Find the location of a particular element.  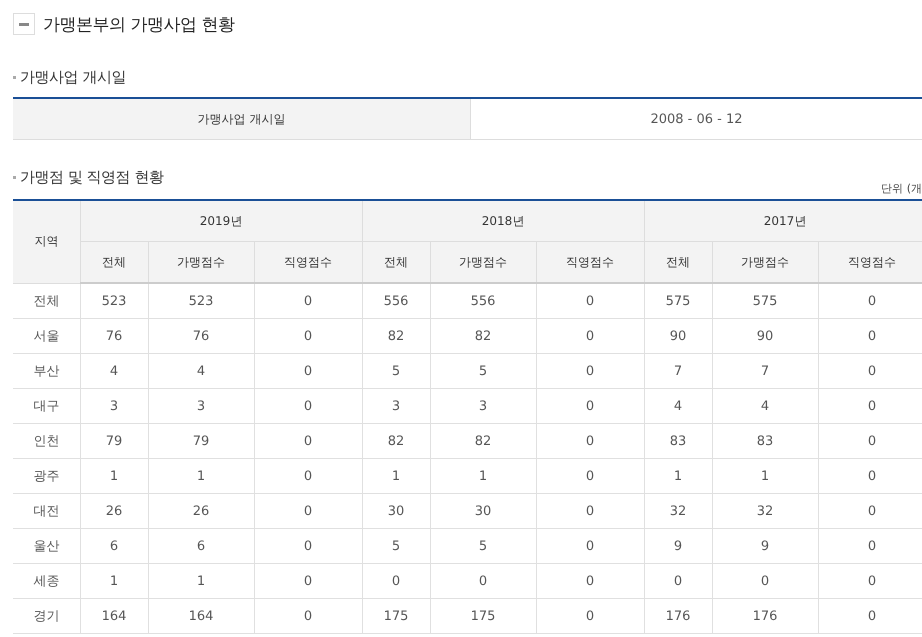

unit-note: 단위 (개 is located at coordinates (901, 188).